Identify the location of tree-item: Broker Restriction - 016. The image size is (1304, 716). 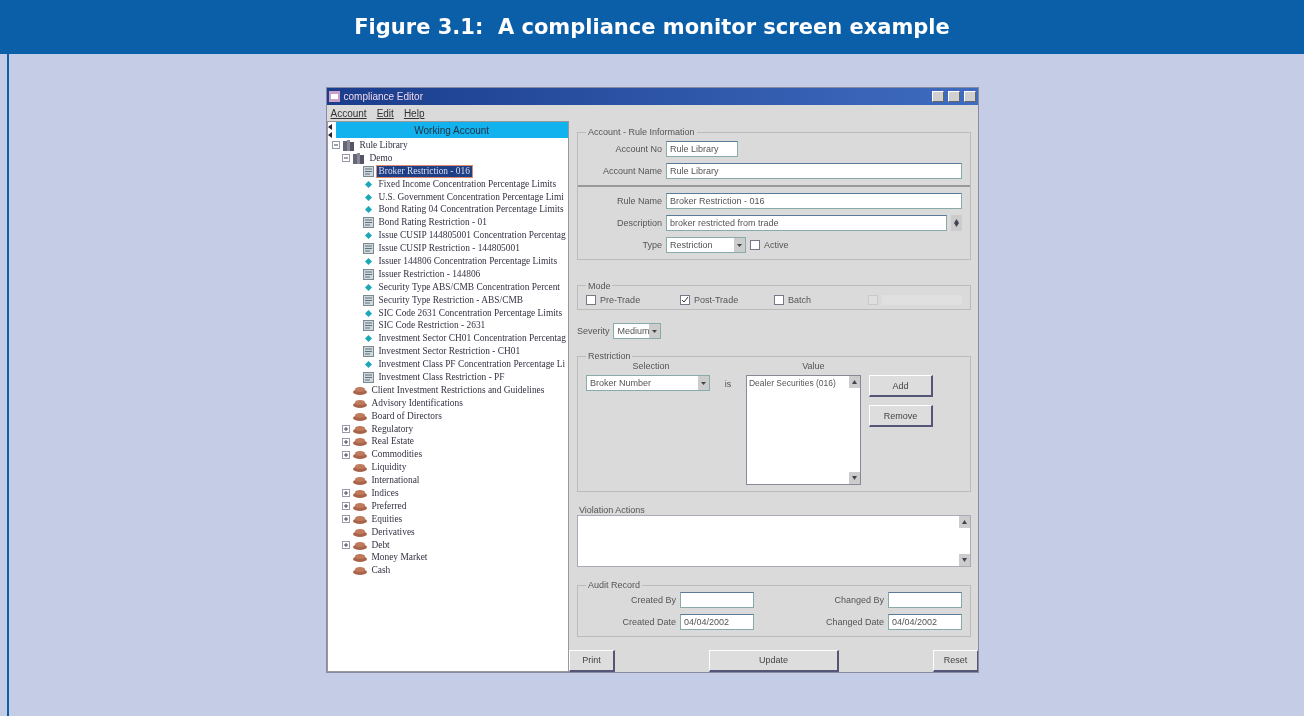
(424, 171).